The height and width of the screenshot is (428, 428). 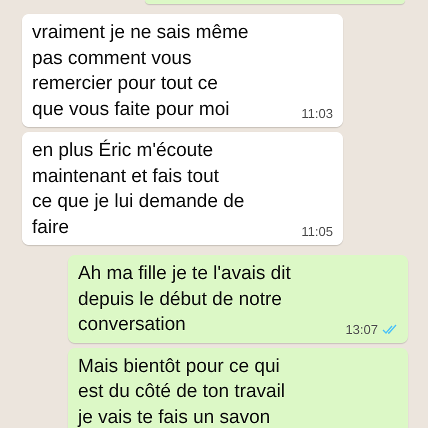 What do you see at coordinates (317, 113) in the screenshot?
I see `message-time: 11:03` at bounding box center [317, 113].